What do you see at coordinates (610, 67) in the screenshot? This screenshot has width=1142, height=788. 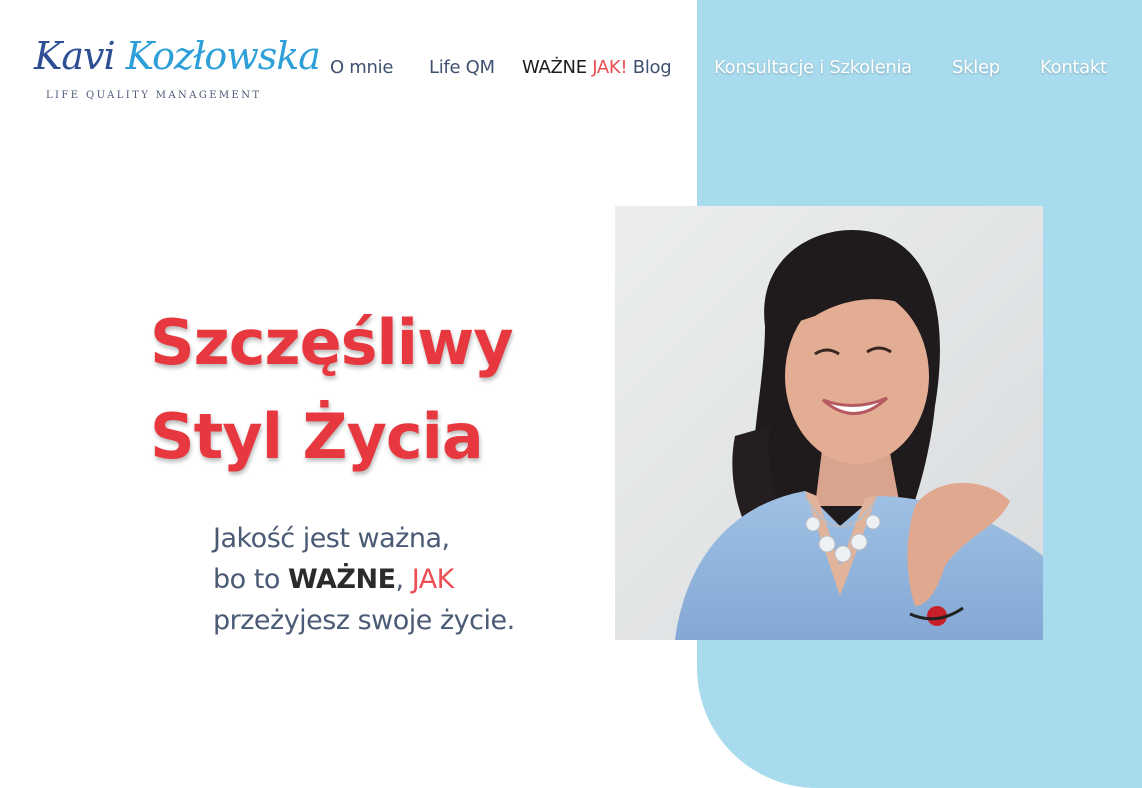 I see `nav-blog-jak: JAK!` at bounding box center [610, 67].